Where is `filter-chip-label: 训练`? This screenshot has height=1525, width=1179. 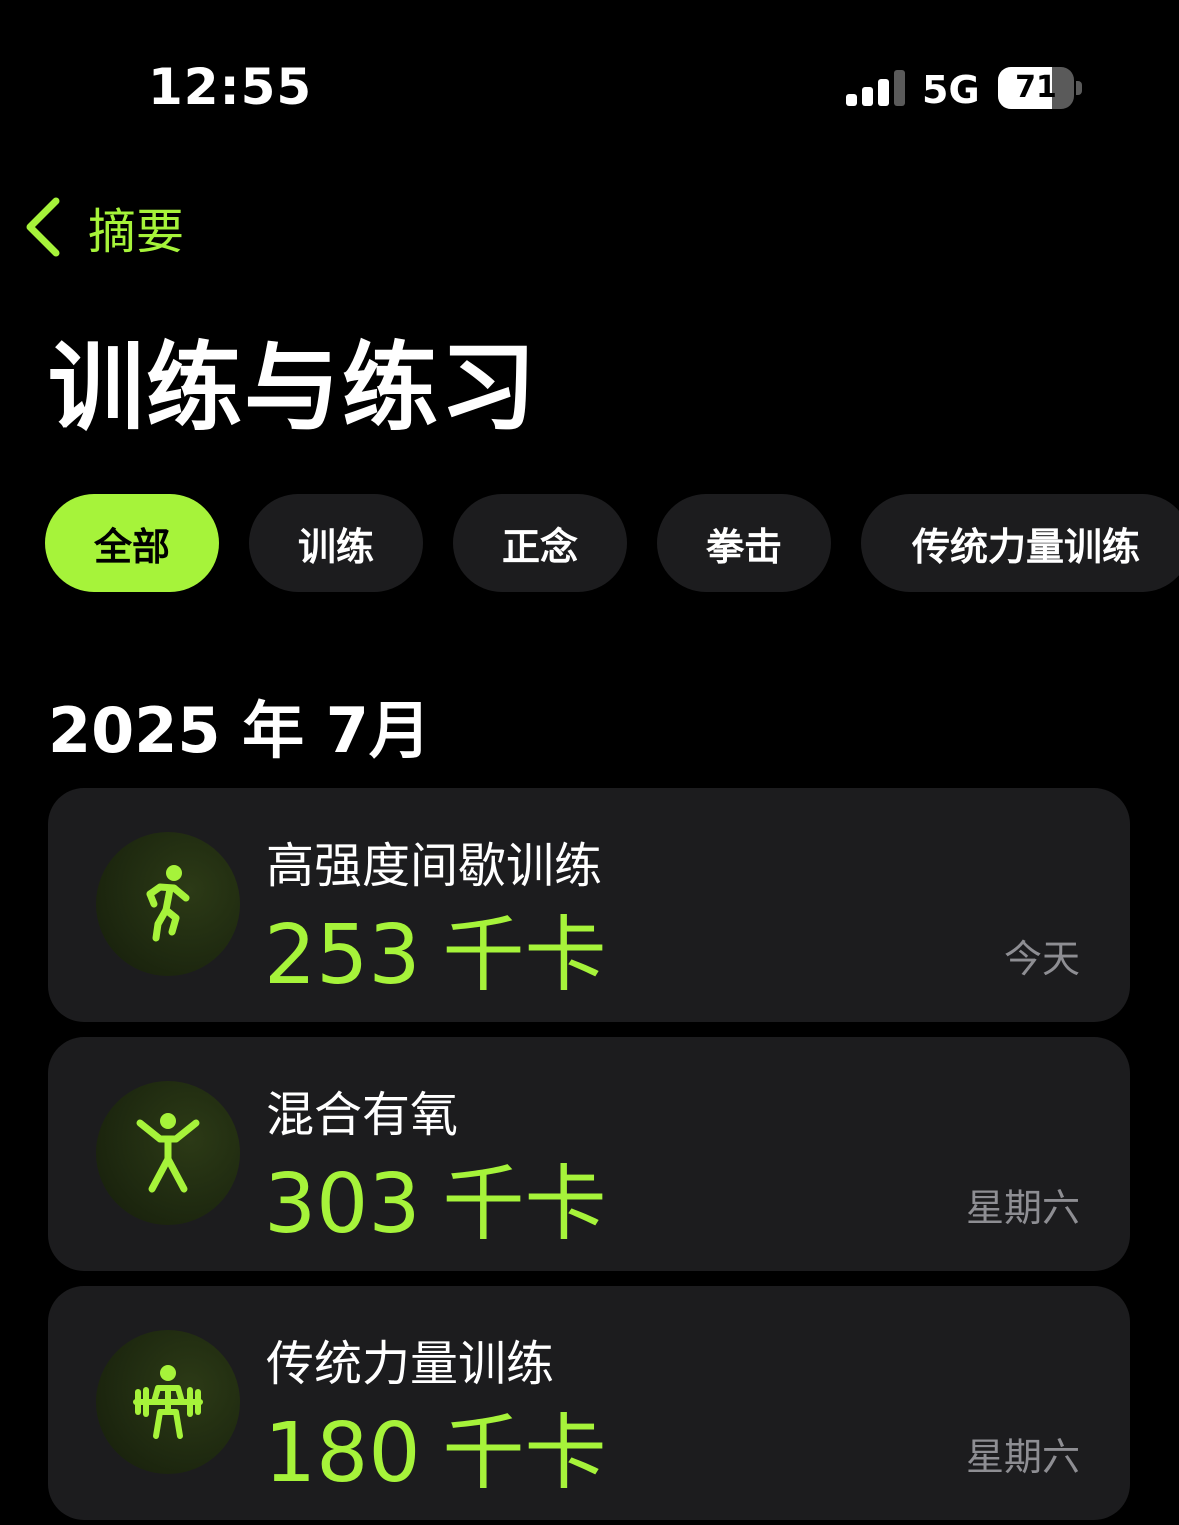
filter-chip-label: 训练 is located at coordinates (335, 546).